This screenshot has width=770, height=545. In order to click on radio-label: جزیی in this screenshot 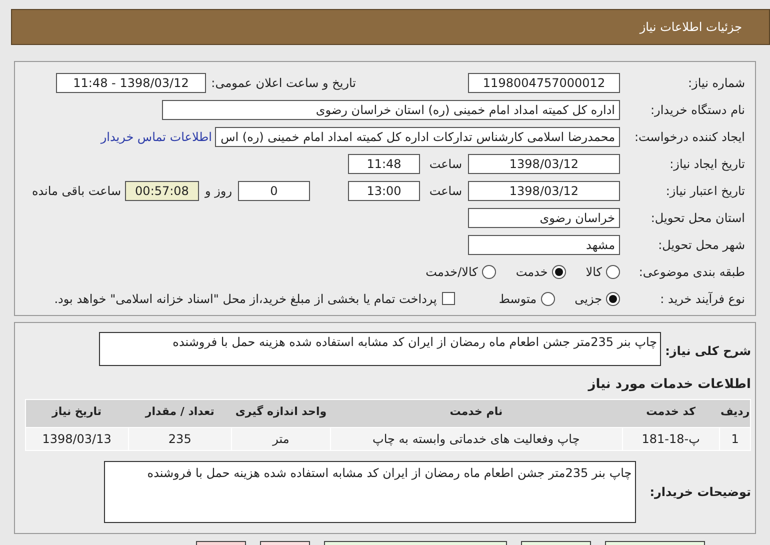, I will do `click(588, 299)`.